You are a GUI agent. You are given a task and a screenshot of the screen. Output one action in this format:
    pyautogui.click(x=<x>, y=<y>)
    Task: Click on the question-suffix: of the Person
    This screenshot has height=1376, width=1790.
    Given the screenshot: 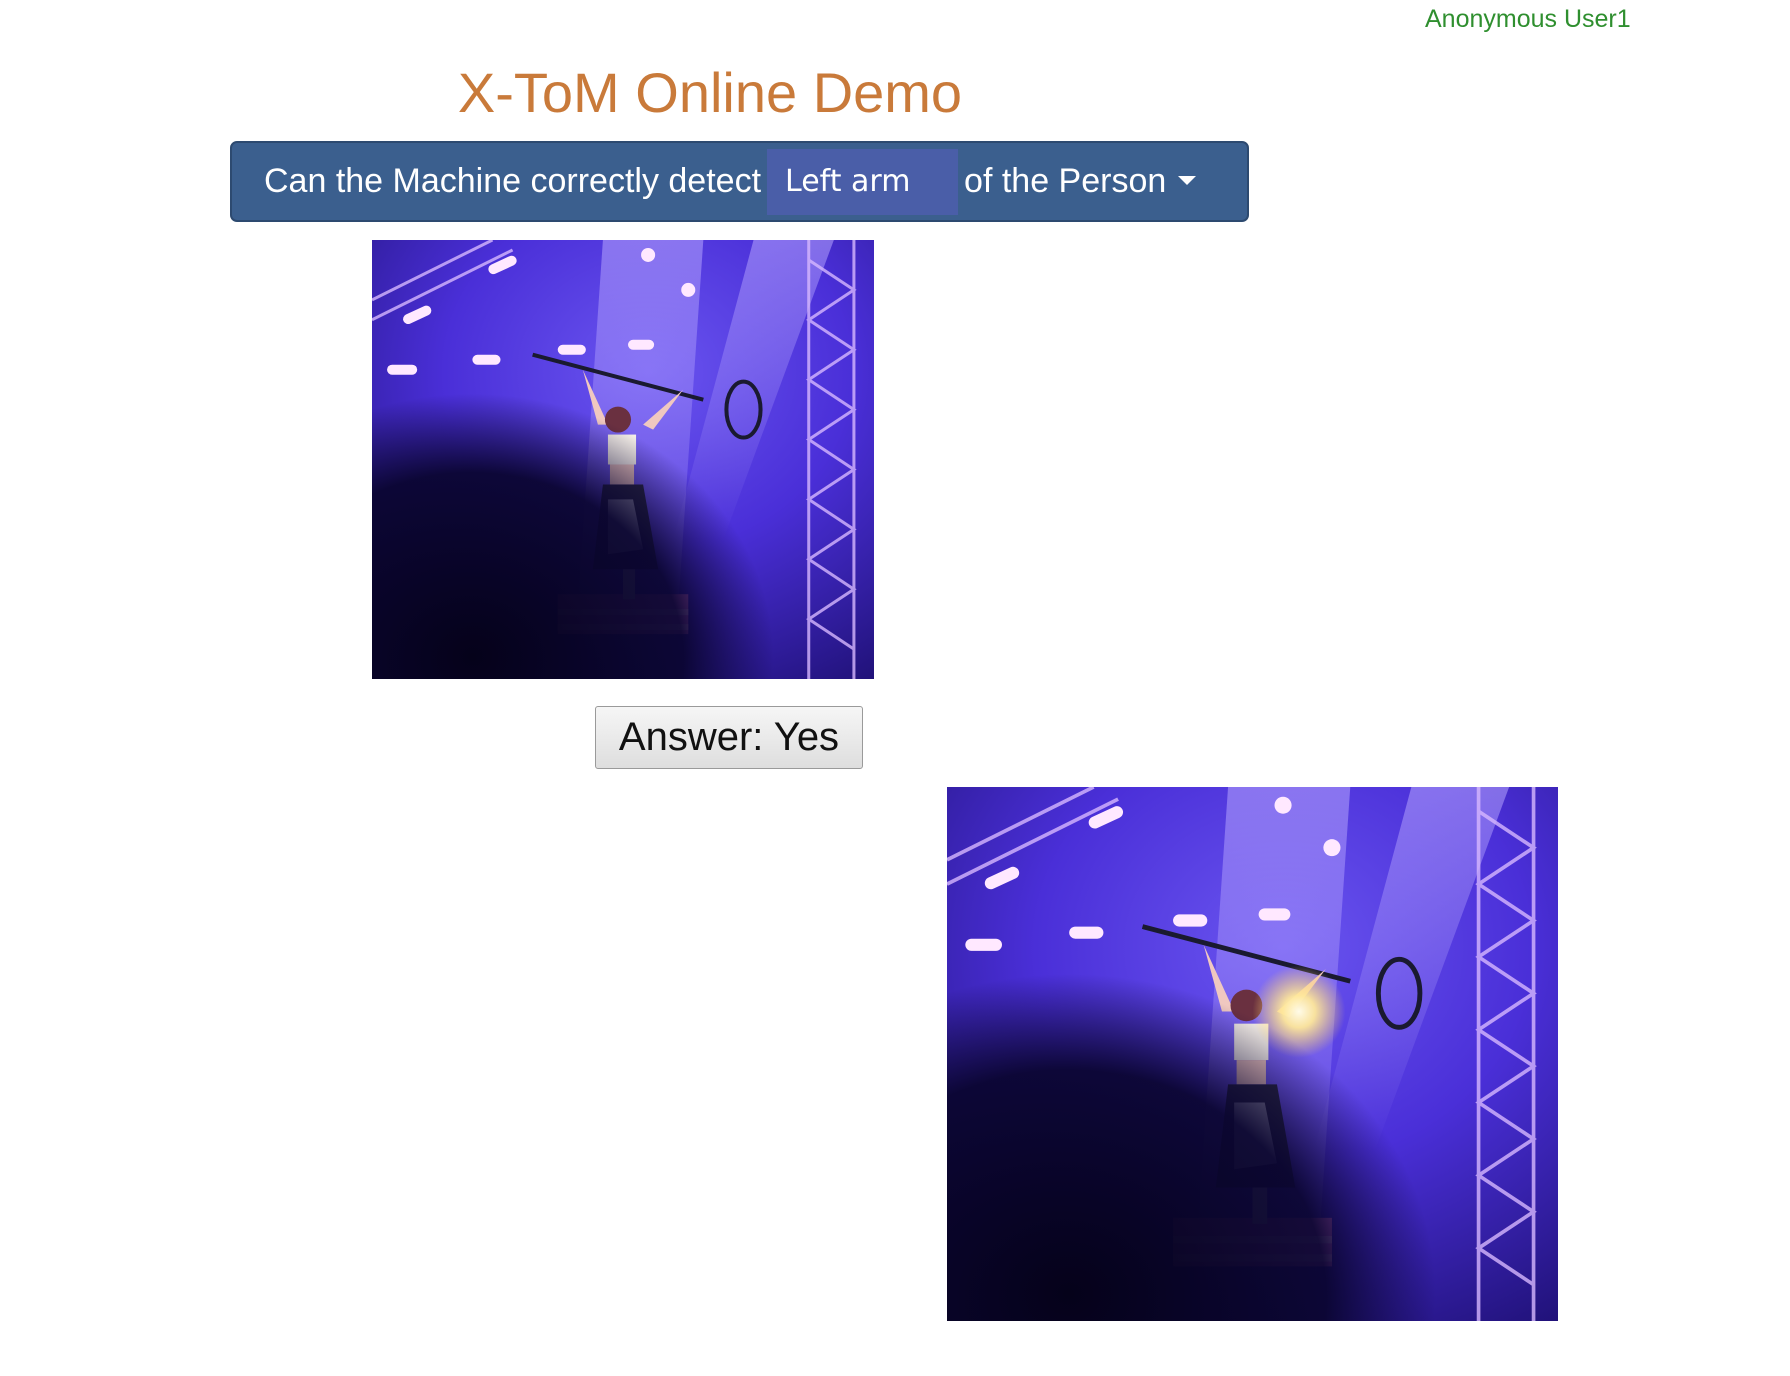 What is the action you would take?
    pyautogui.click(x=1080, y=181)
    